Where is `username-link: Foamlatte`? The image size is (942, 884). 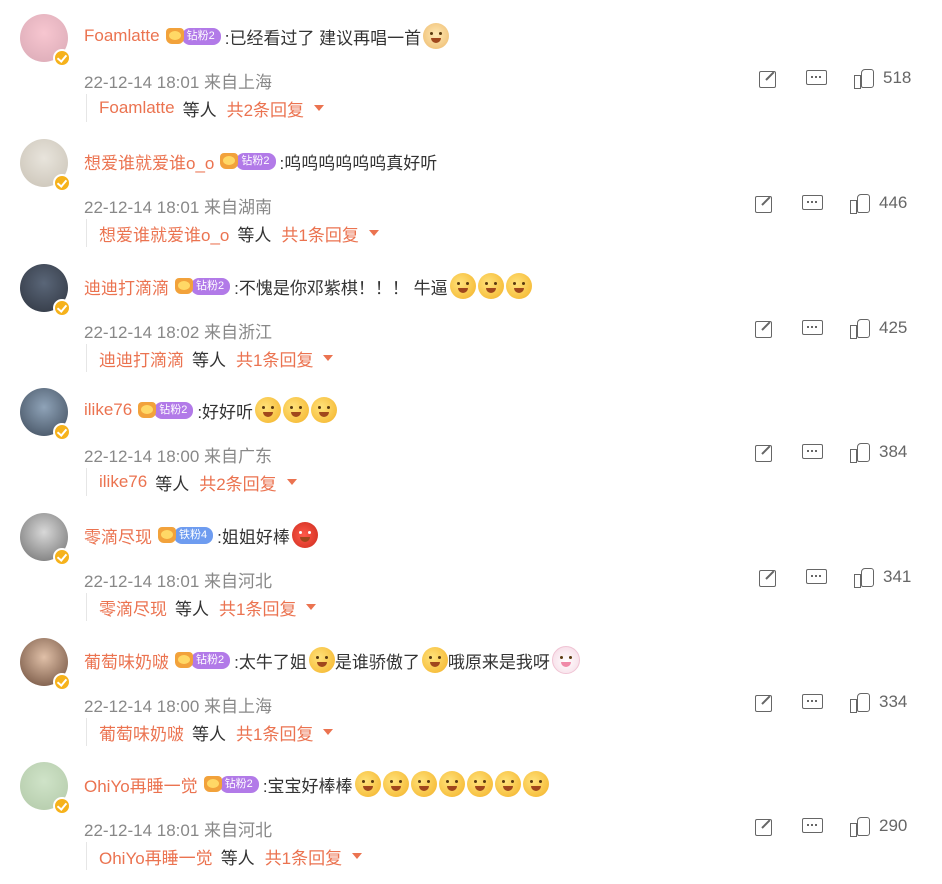
username-link: Foamlatte is located at coordinates (122, 36).